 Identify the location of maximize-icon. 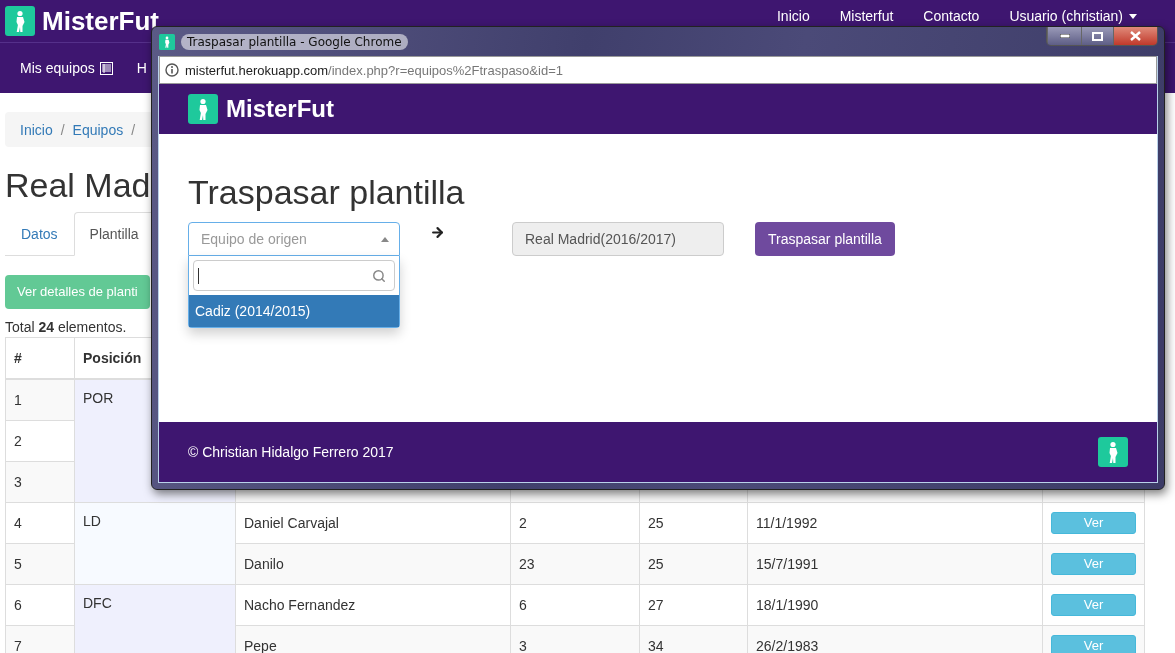
(1097, 36).